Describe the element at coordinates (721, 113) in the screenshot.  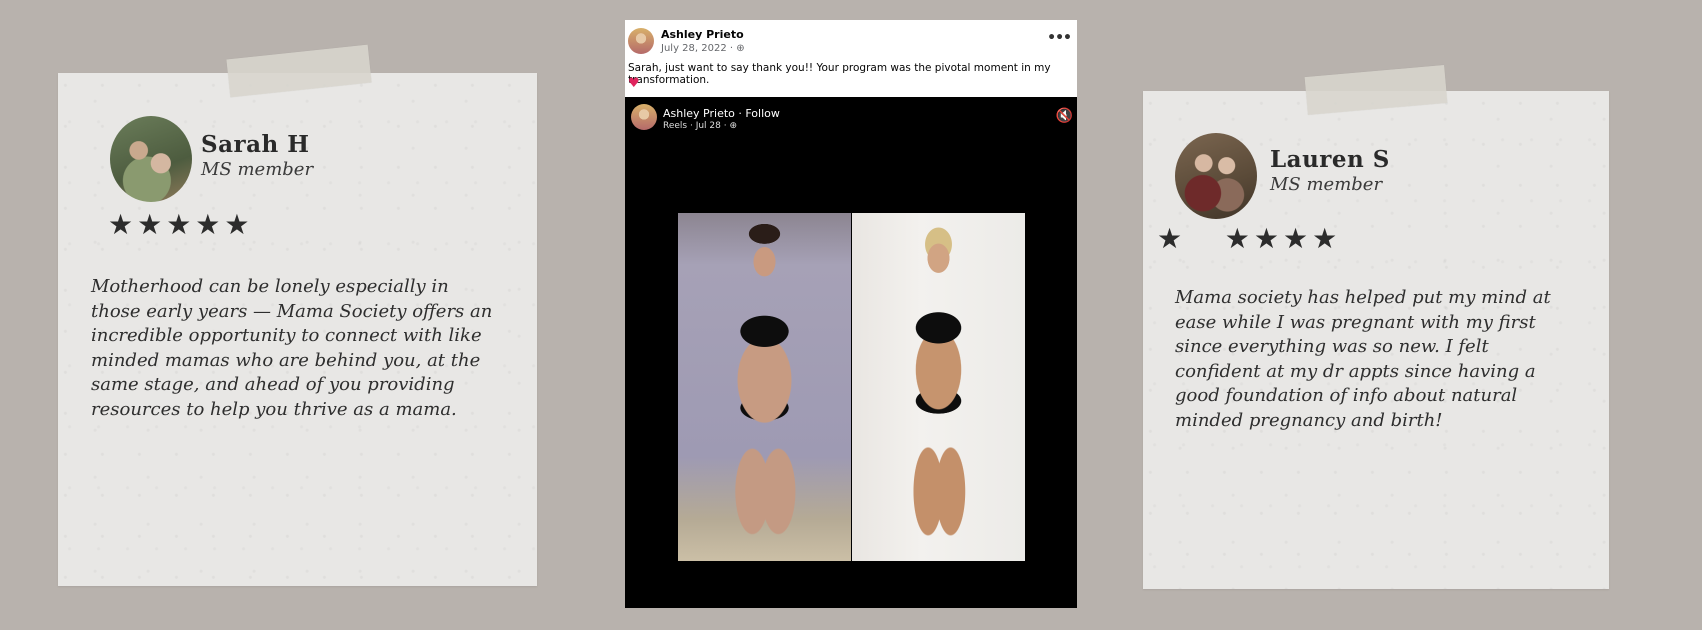
I see `reel-author-follow: Ashley Prieto · Follow` at that location.